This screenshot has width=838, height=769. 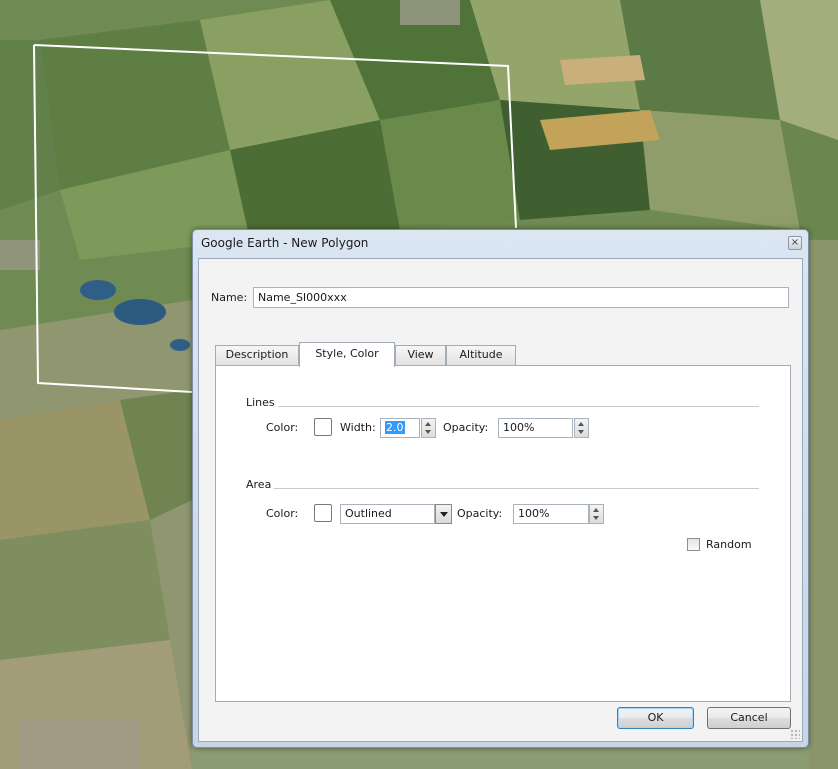 I want to click on area-opacity-input: 100%, so click(x=551, y=514).